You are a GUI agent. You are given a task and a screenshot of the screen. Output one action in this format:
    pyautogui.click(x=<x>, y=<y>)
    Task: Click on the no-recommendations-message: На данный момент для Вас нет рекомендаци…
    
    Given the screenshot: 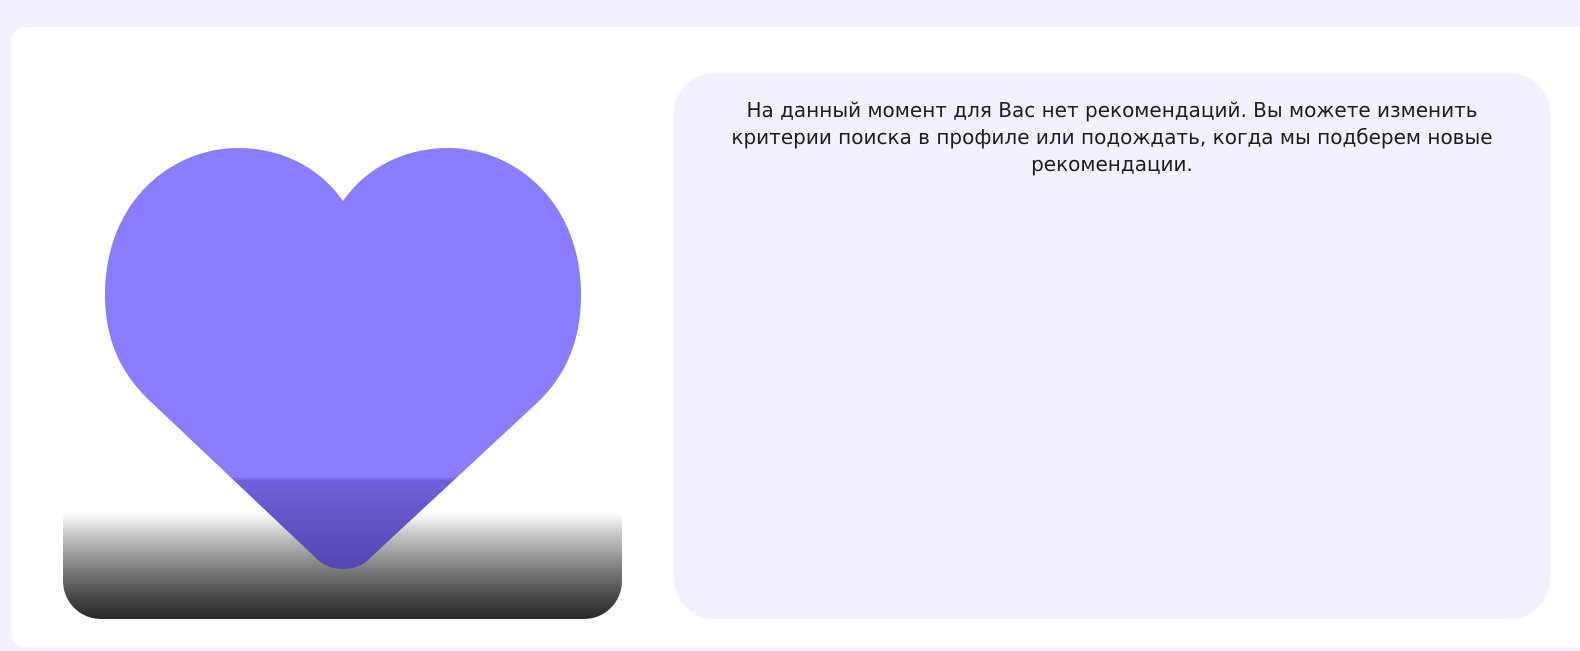 What is the action you would take?
    pyautogui.click(x=1112, y=137)
    